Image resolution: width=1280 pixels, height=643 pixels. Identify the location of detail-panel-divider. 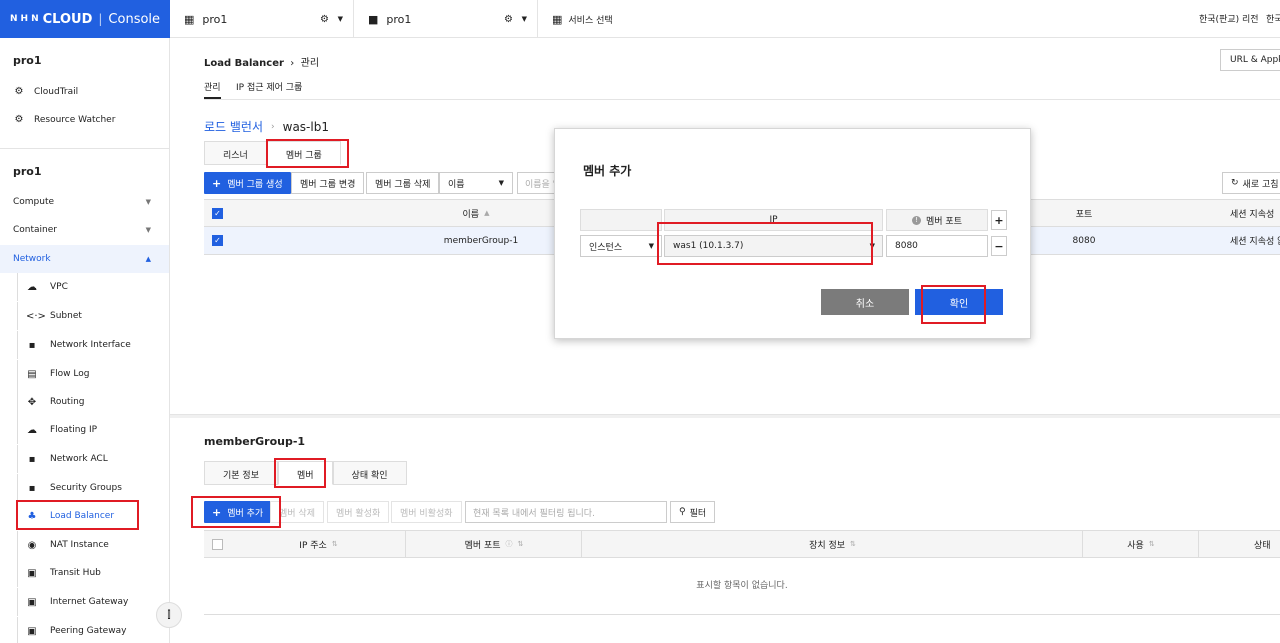
(725, 416).